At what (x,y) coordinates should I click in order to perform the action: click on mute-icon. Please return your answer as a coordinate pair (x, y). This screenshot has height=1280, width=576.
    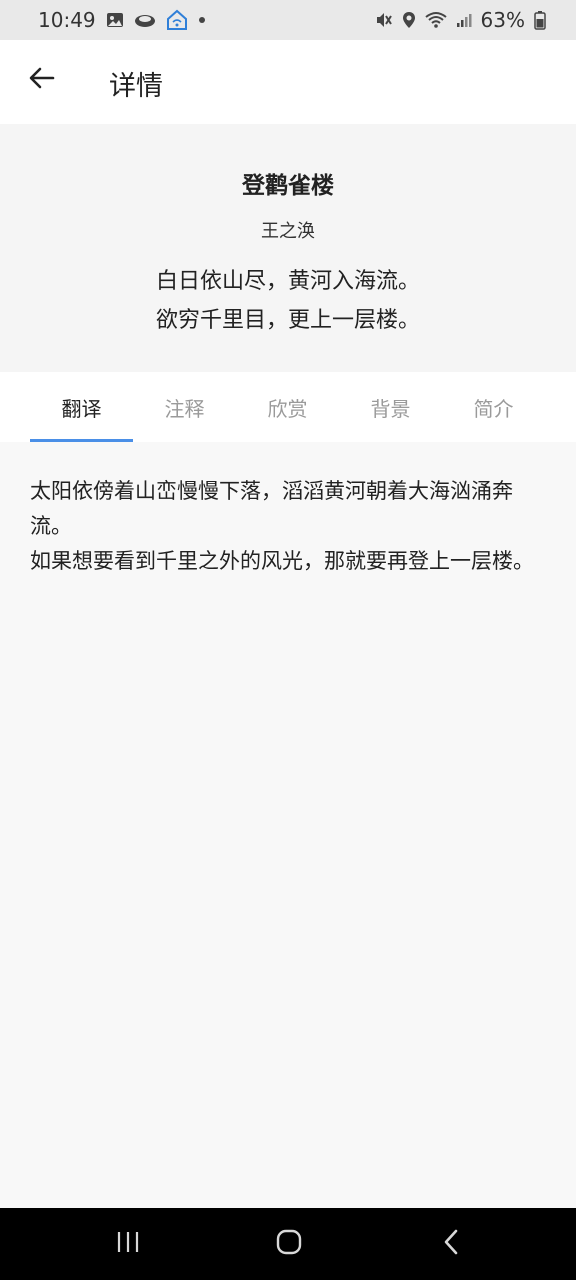
    Looking at the image, I should click on (384, 20).